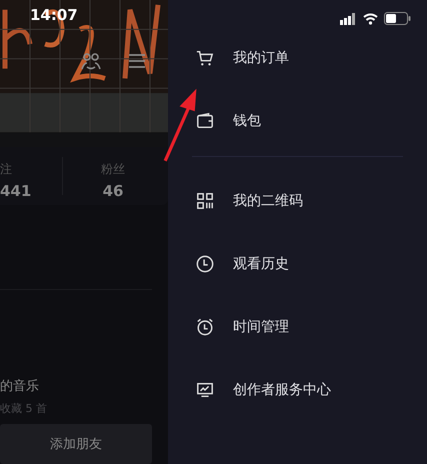 The width and height of the screenshot is (427, 464). Describe the element at coordinates (261, 327) in the screenshot. I see `menu-item: 时间管理` at that location.